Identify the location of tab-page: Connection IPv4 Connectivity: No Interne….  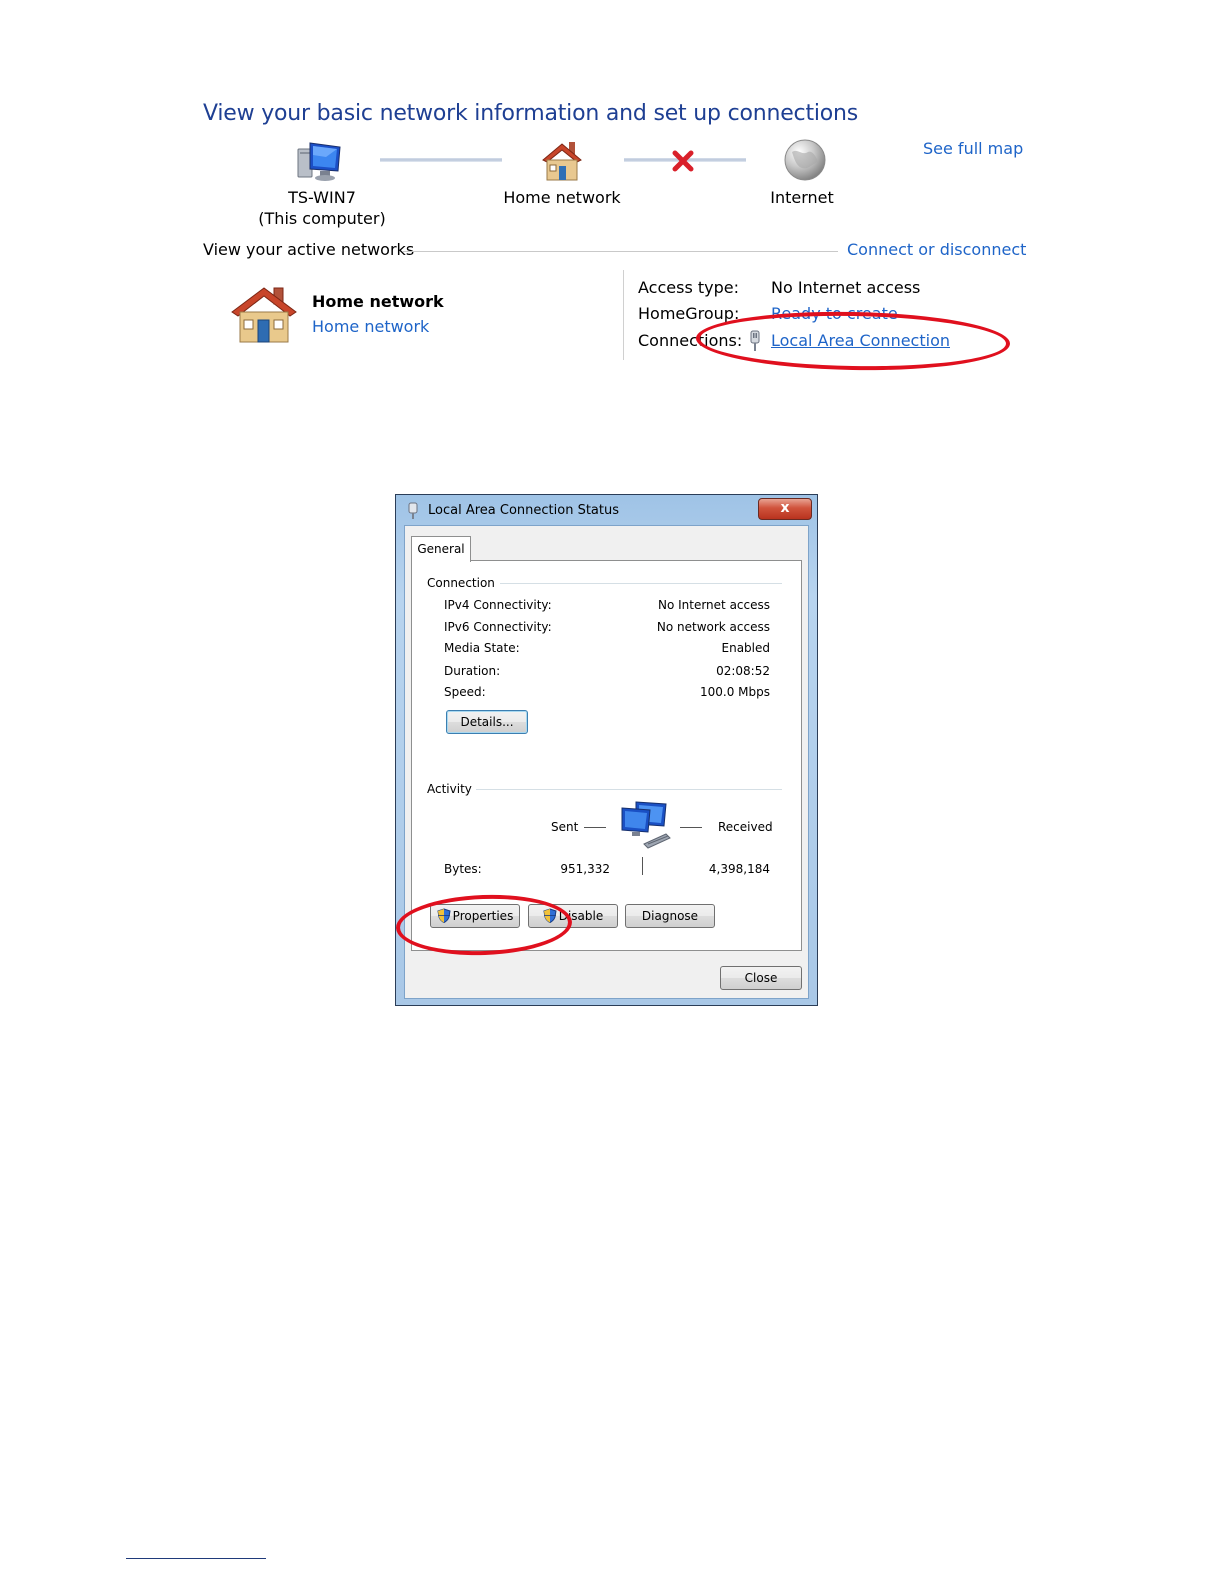
(606, 755).